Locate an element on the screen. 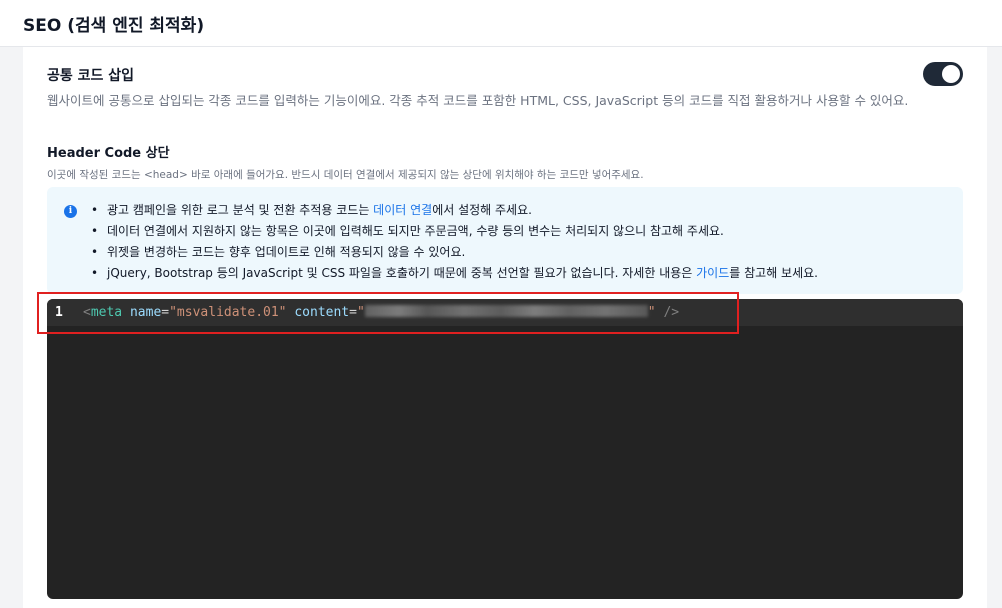 The width and height of the screenshot is (1002, 608). redacted-value is located at coordinates (506, 311).